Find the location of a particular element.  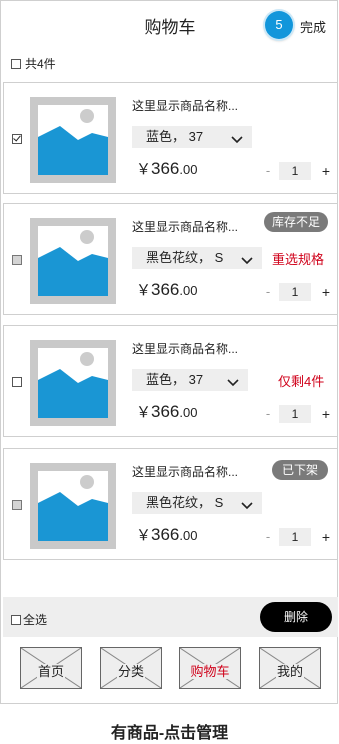

tab-label: 分类 is located at coordinates (130, 671).